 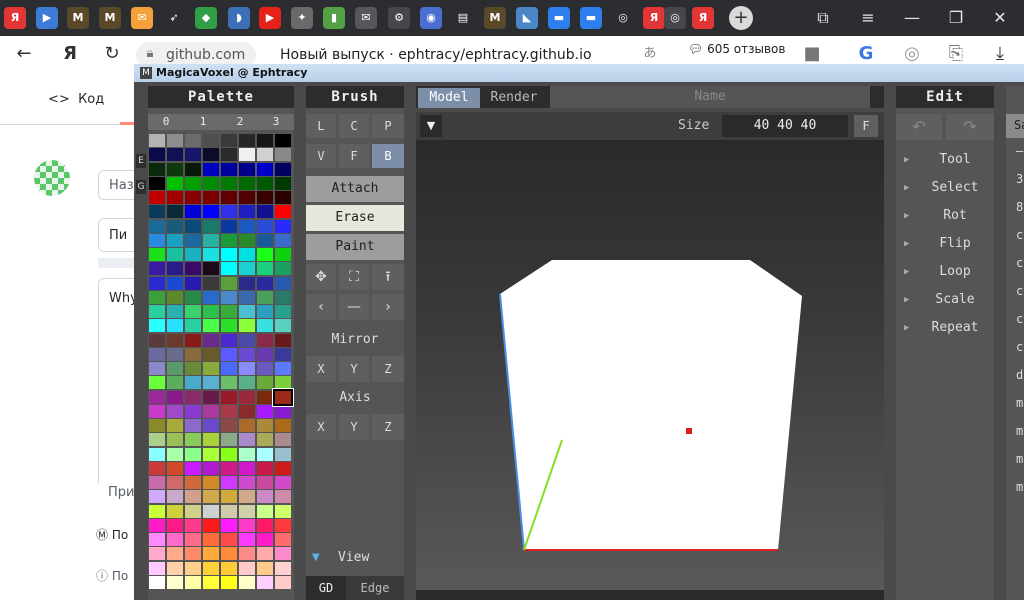 What do you see at coordinates (785, 126) in the screenshot?
I see `size-input: 40 40 40` at bounding box center [785, 126].